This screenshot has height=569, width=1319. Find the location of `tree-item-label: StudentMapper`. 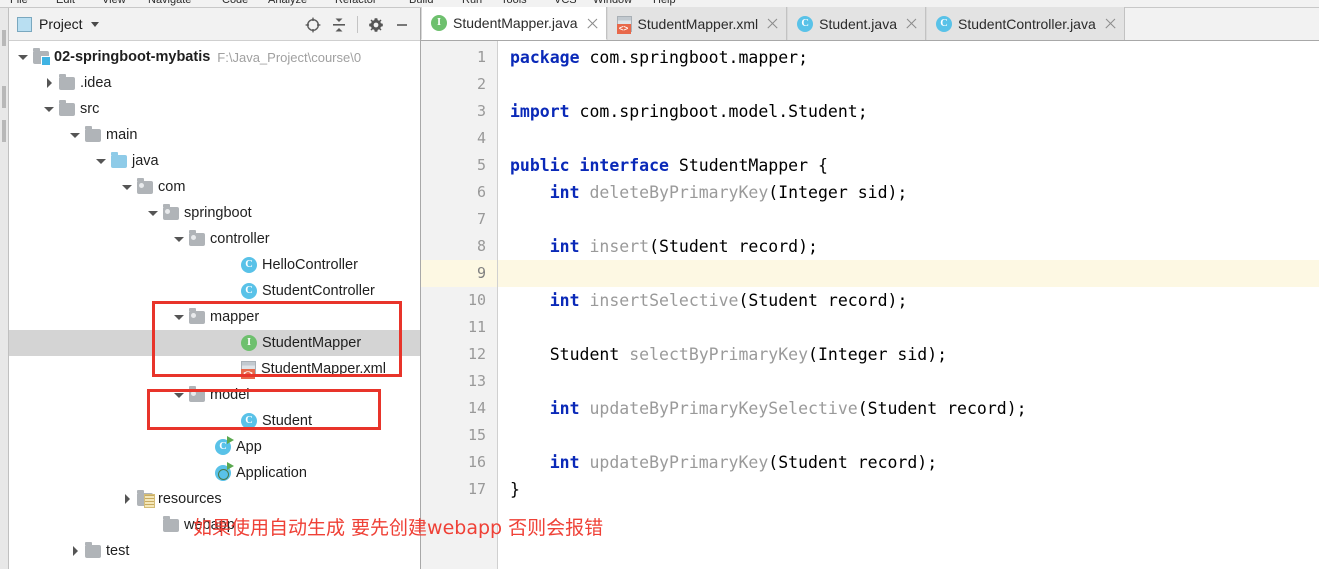

tree-item-label: StudentMapper is located at coordinates (312, 343).